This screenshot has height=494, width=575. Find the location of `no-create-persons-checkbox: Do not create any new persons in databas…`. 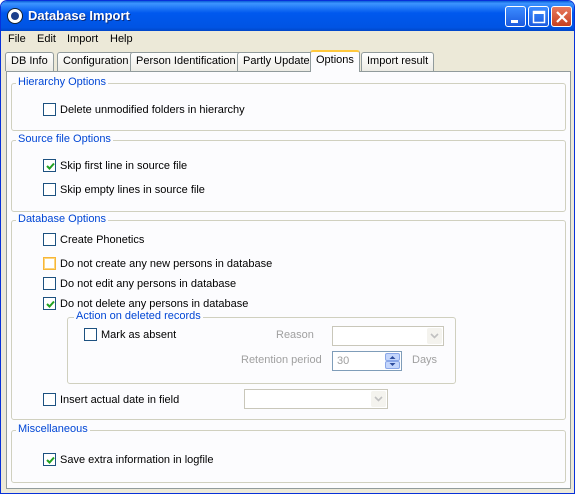

no-create-persons-checkbox: Do not create any new persons in databas… is located at coordinates (157, 263).